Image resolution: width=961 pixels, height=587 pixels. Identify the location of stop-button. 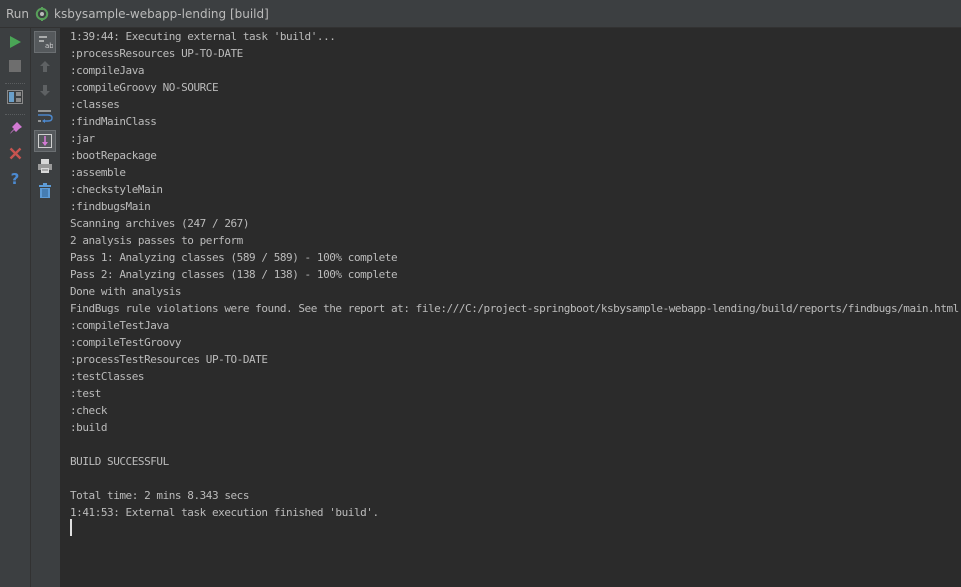
(15, 66).